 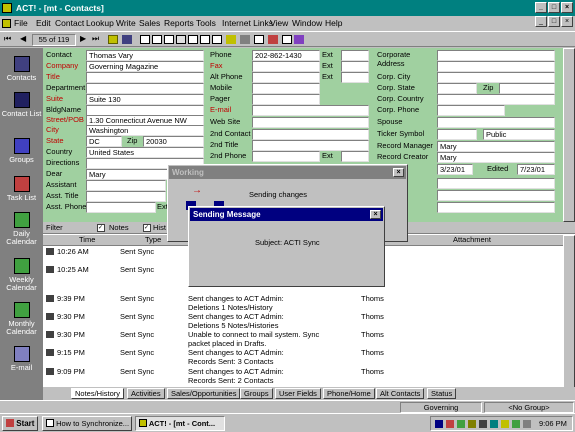 I want to click on corp-zip-field, so click(x=527, y=88).